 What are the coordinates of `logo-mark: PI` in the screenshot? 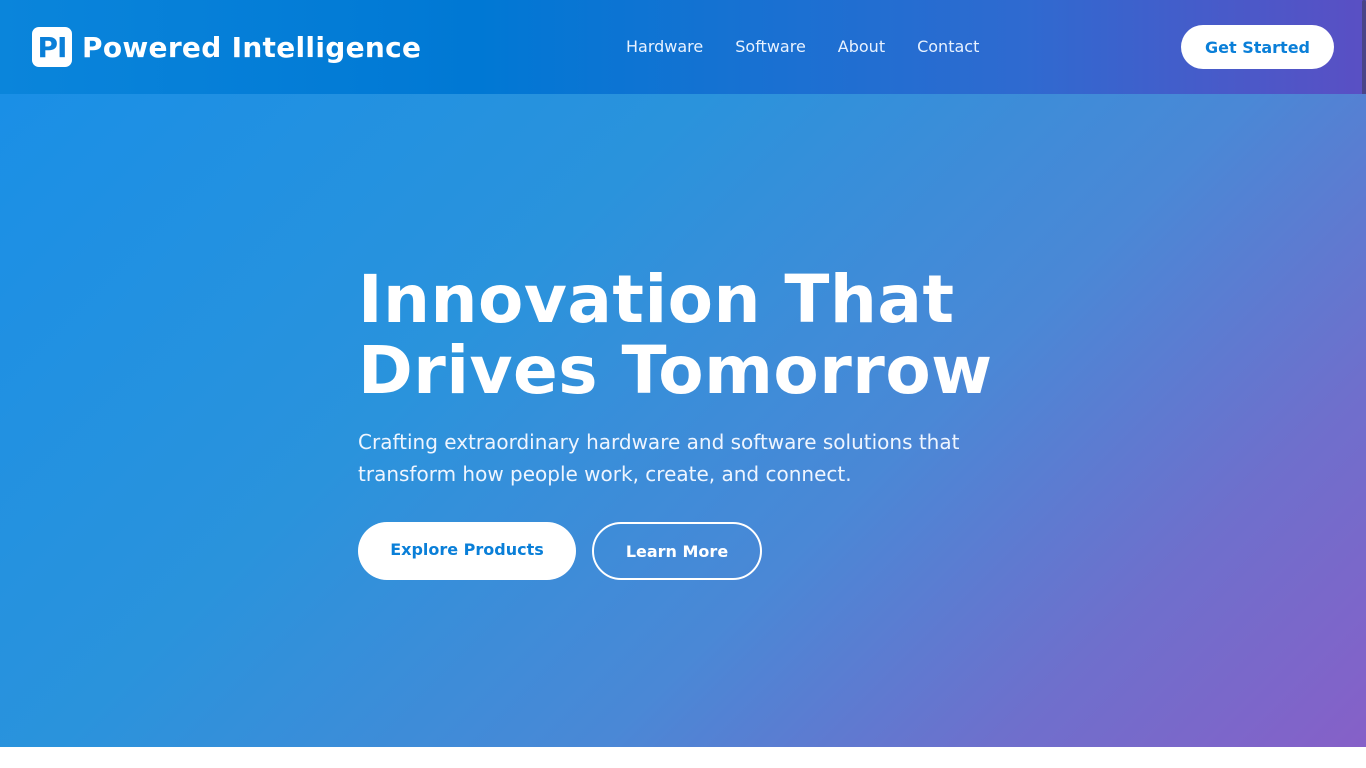 It's located at (52, 47).